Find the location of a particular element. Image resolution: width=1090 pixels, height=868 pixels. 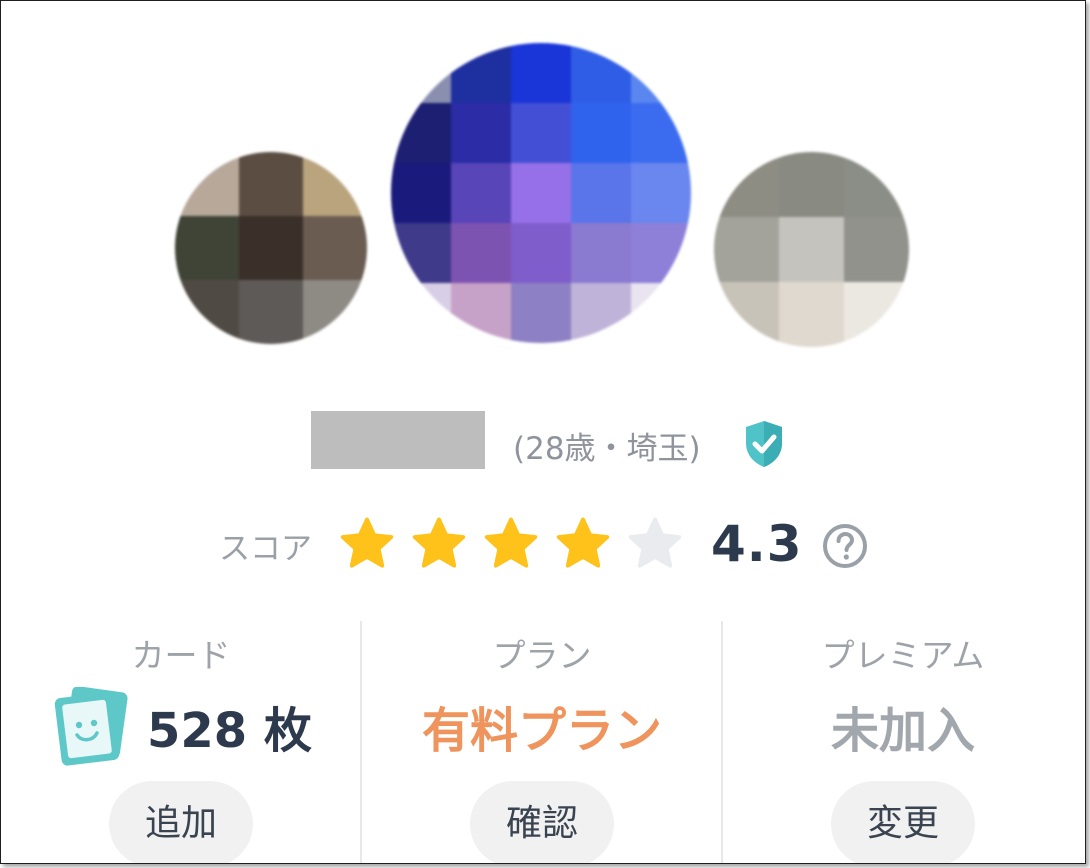

score-row: スコア 4.3 is located at coordinates (543, 545).